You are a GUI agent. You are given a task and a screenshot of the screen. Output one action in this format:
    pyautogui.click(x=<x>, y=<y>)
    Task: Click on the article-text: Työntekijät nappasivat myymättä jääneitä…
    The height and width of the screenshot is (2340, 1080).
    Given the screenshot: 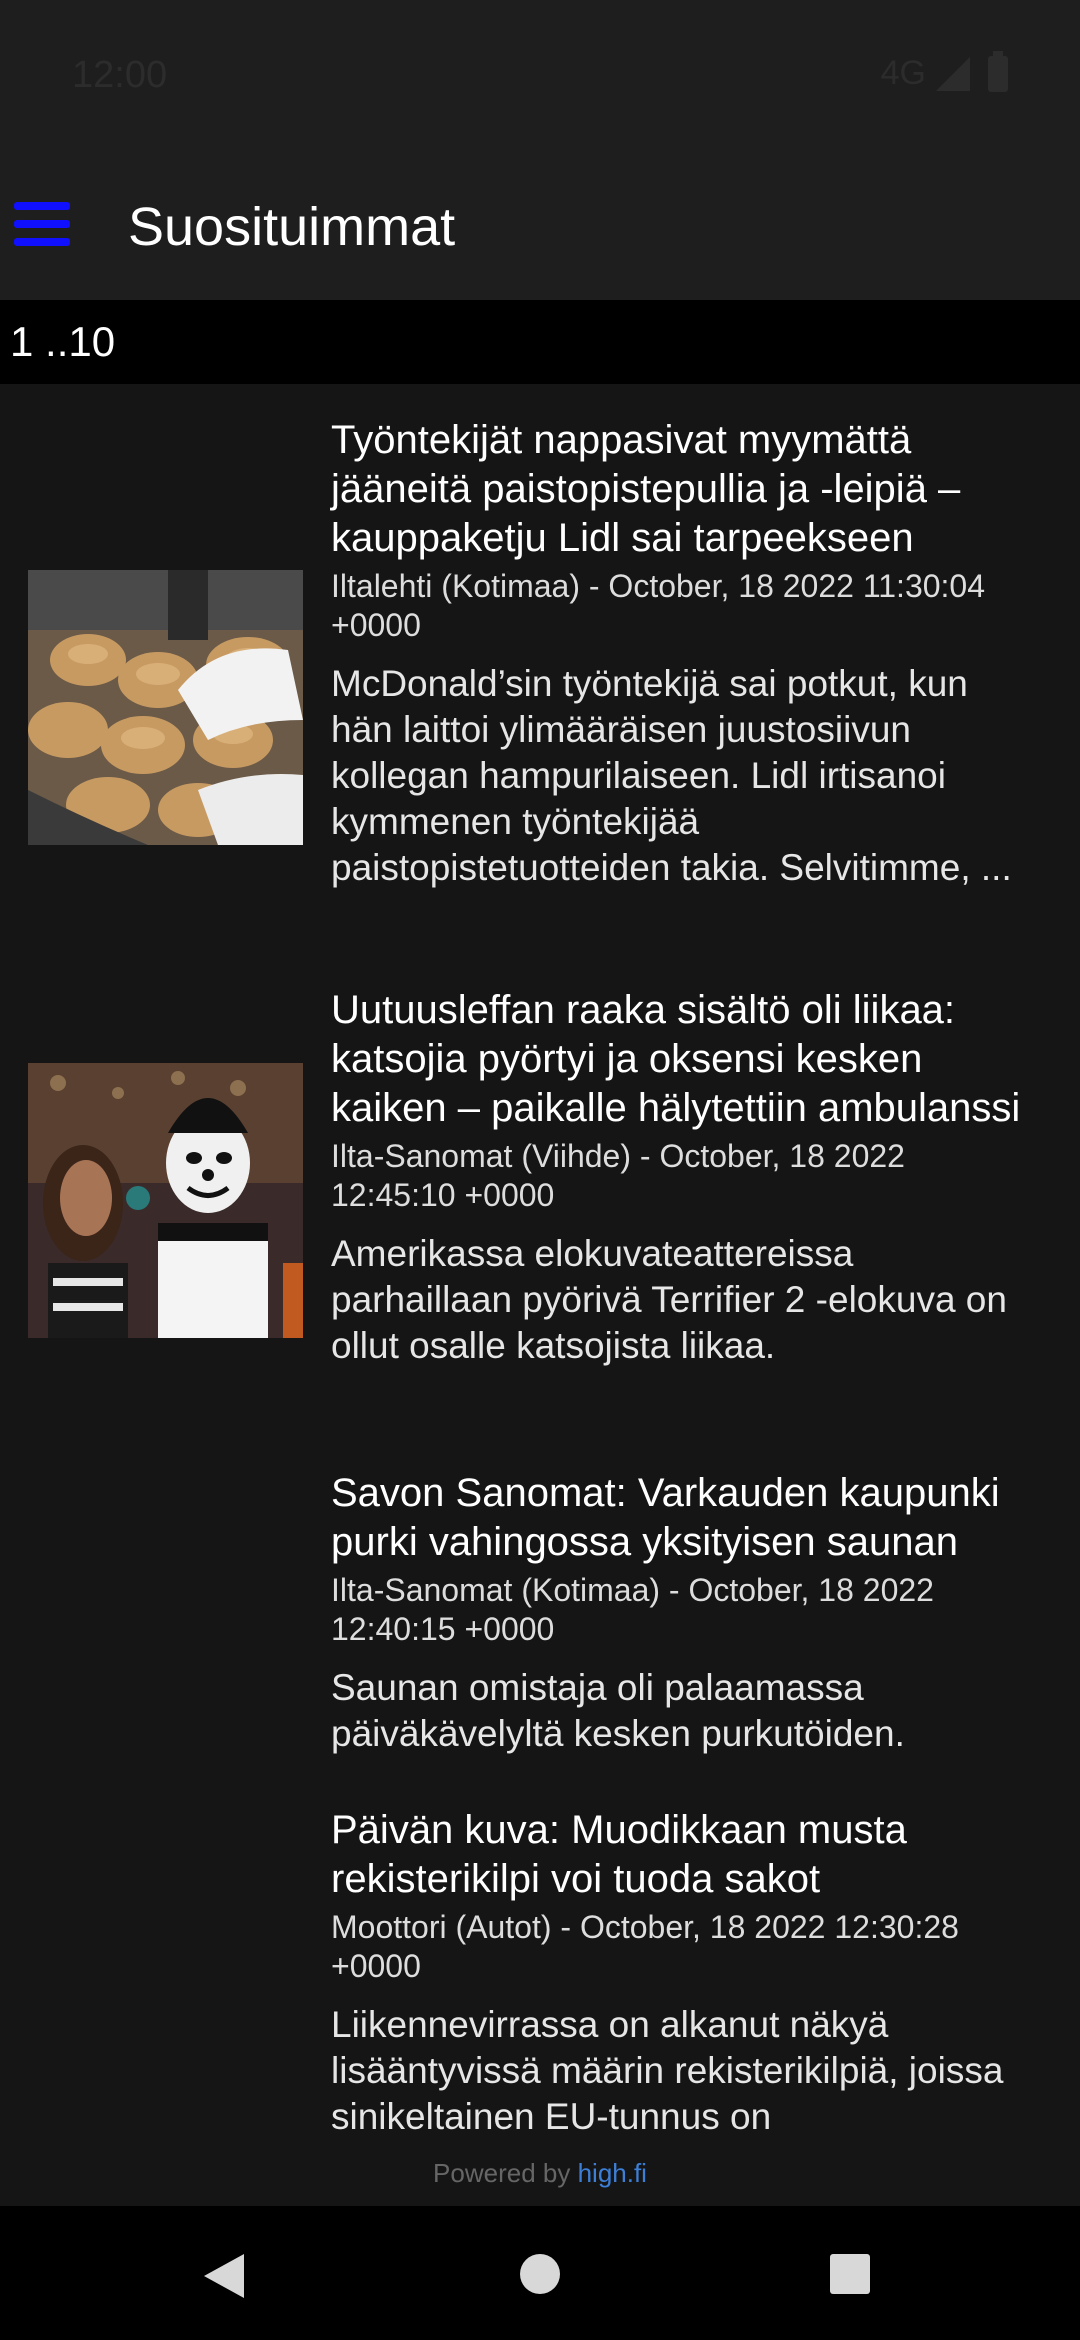 What is the action you would take?
    pyautogui.click(x=681, y=653)
    